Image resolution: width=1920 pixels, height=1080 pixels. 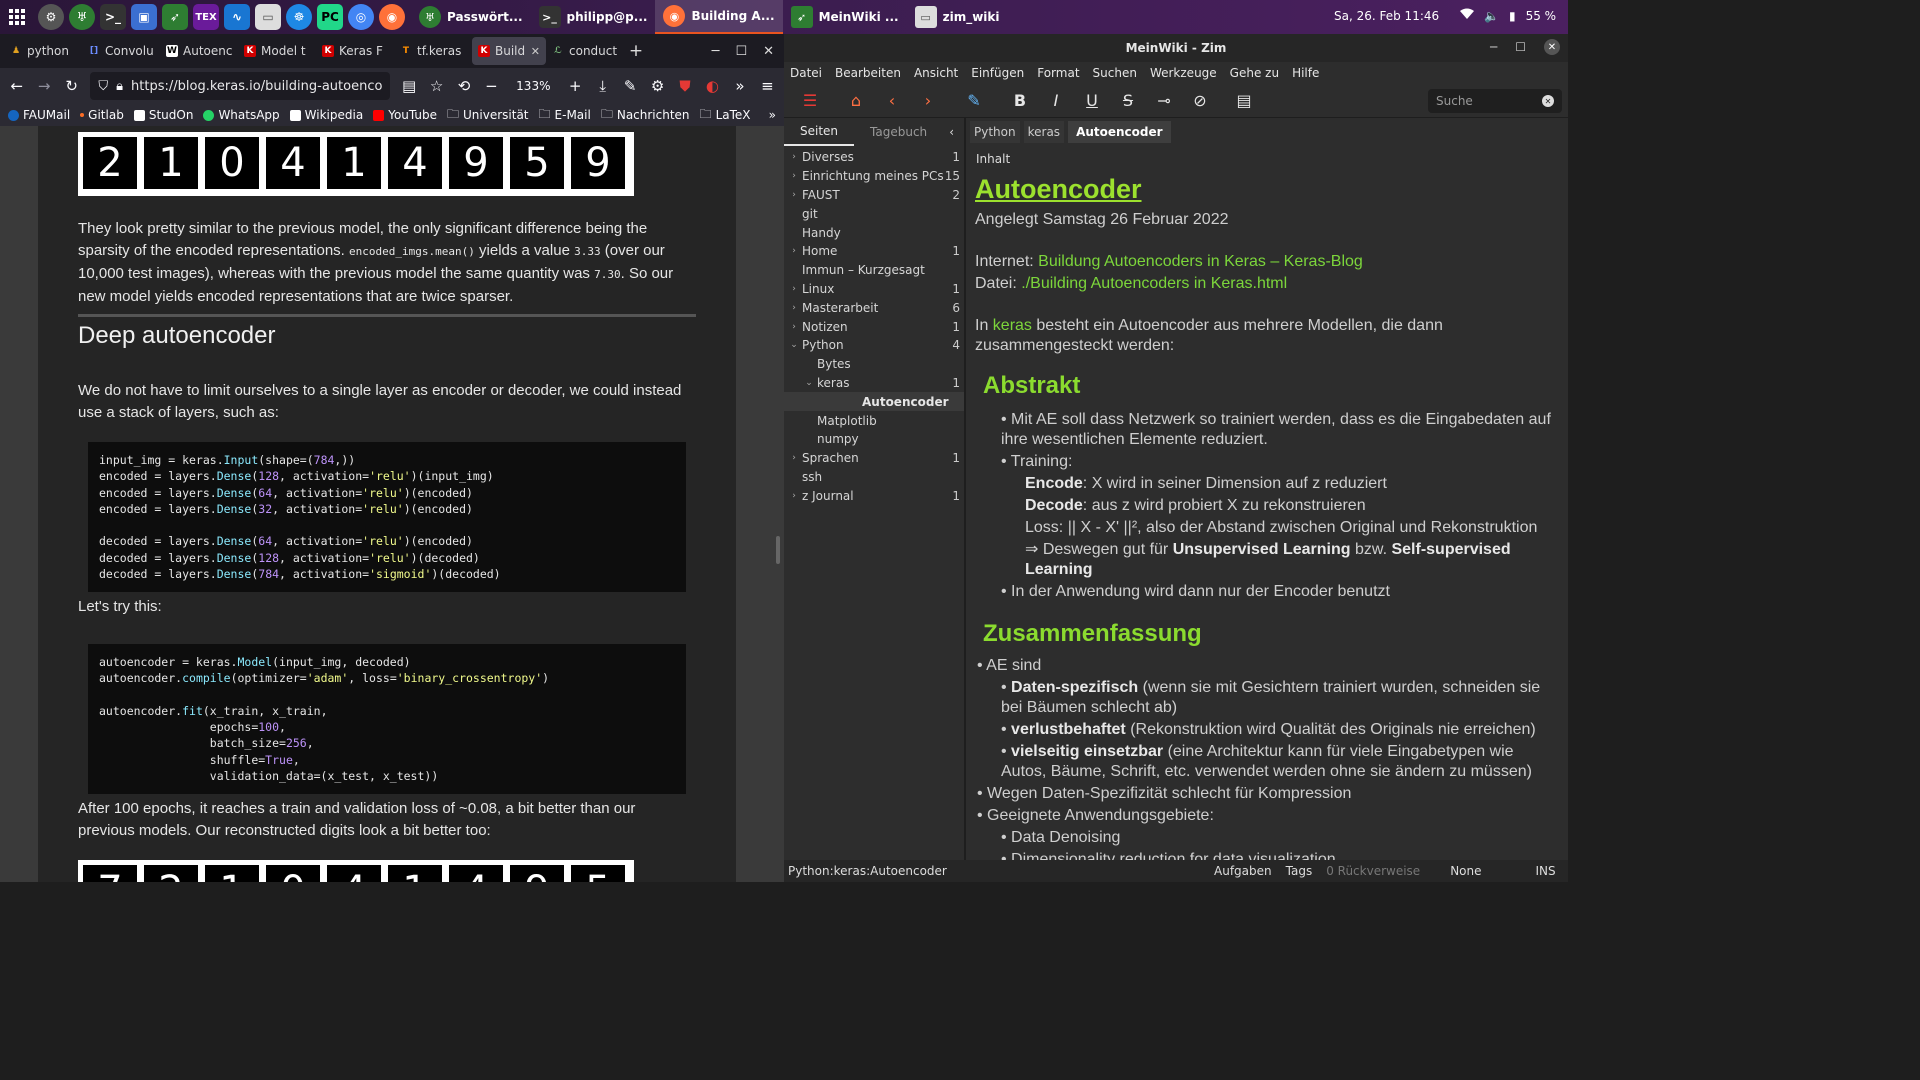 I want to click on expander-icon: ⌄, so click(x=794, y=345).